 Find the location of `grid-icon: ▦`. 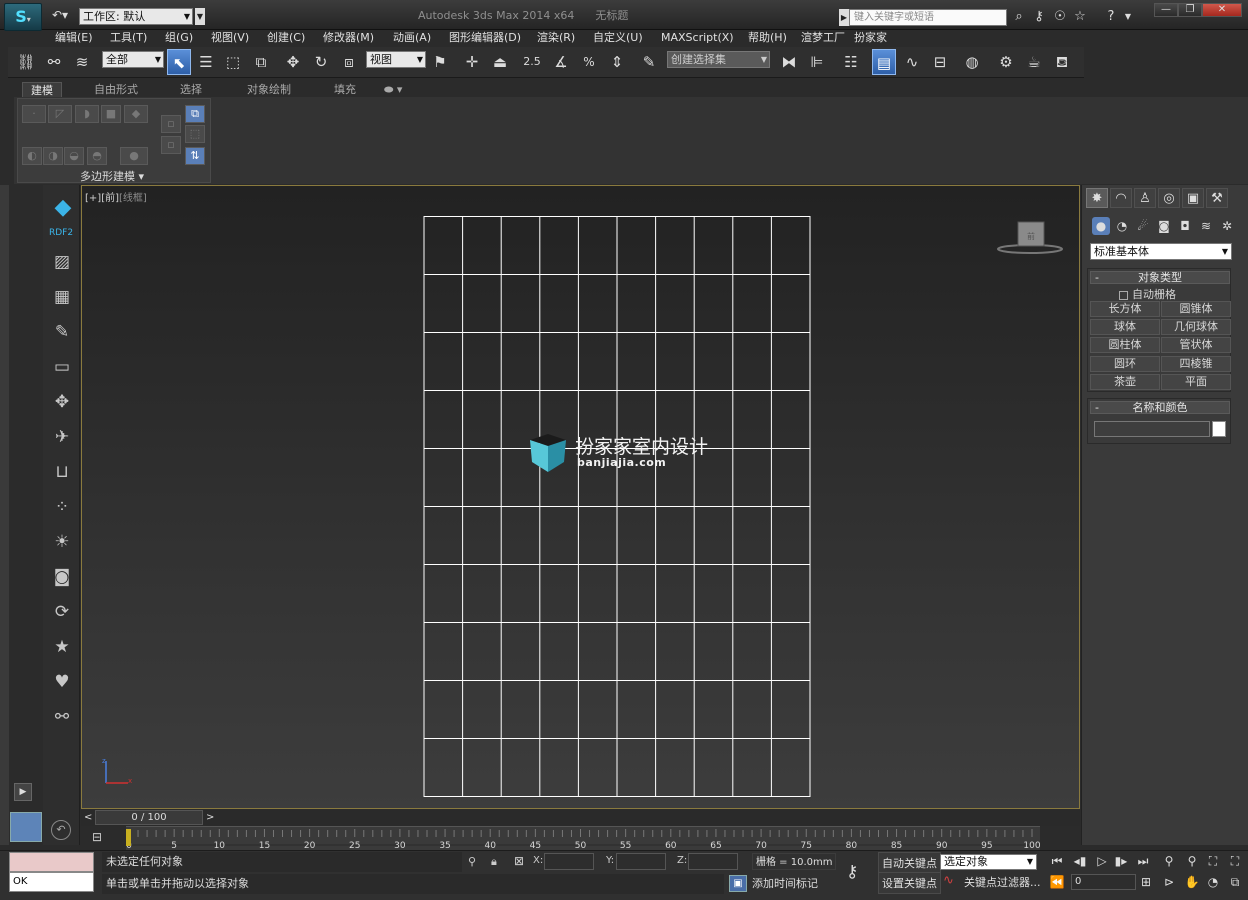

grid-icon: ▦ is located at coordinates (62, 297).